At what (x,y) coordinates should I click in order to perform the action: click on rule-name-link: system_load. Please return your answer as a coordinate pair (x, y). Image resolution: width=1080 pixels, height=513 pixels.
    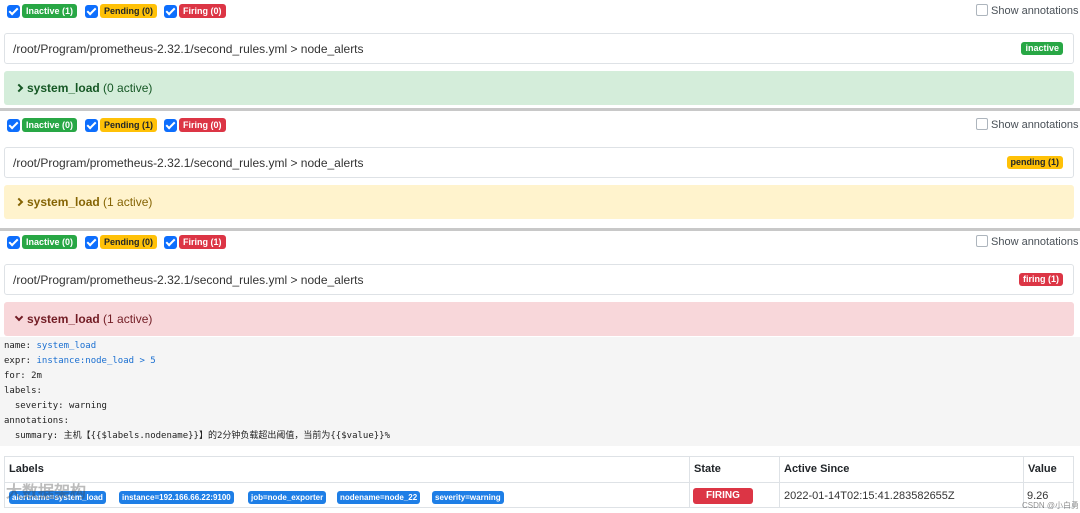
    Looking at the image, I should click on (67, 346).